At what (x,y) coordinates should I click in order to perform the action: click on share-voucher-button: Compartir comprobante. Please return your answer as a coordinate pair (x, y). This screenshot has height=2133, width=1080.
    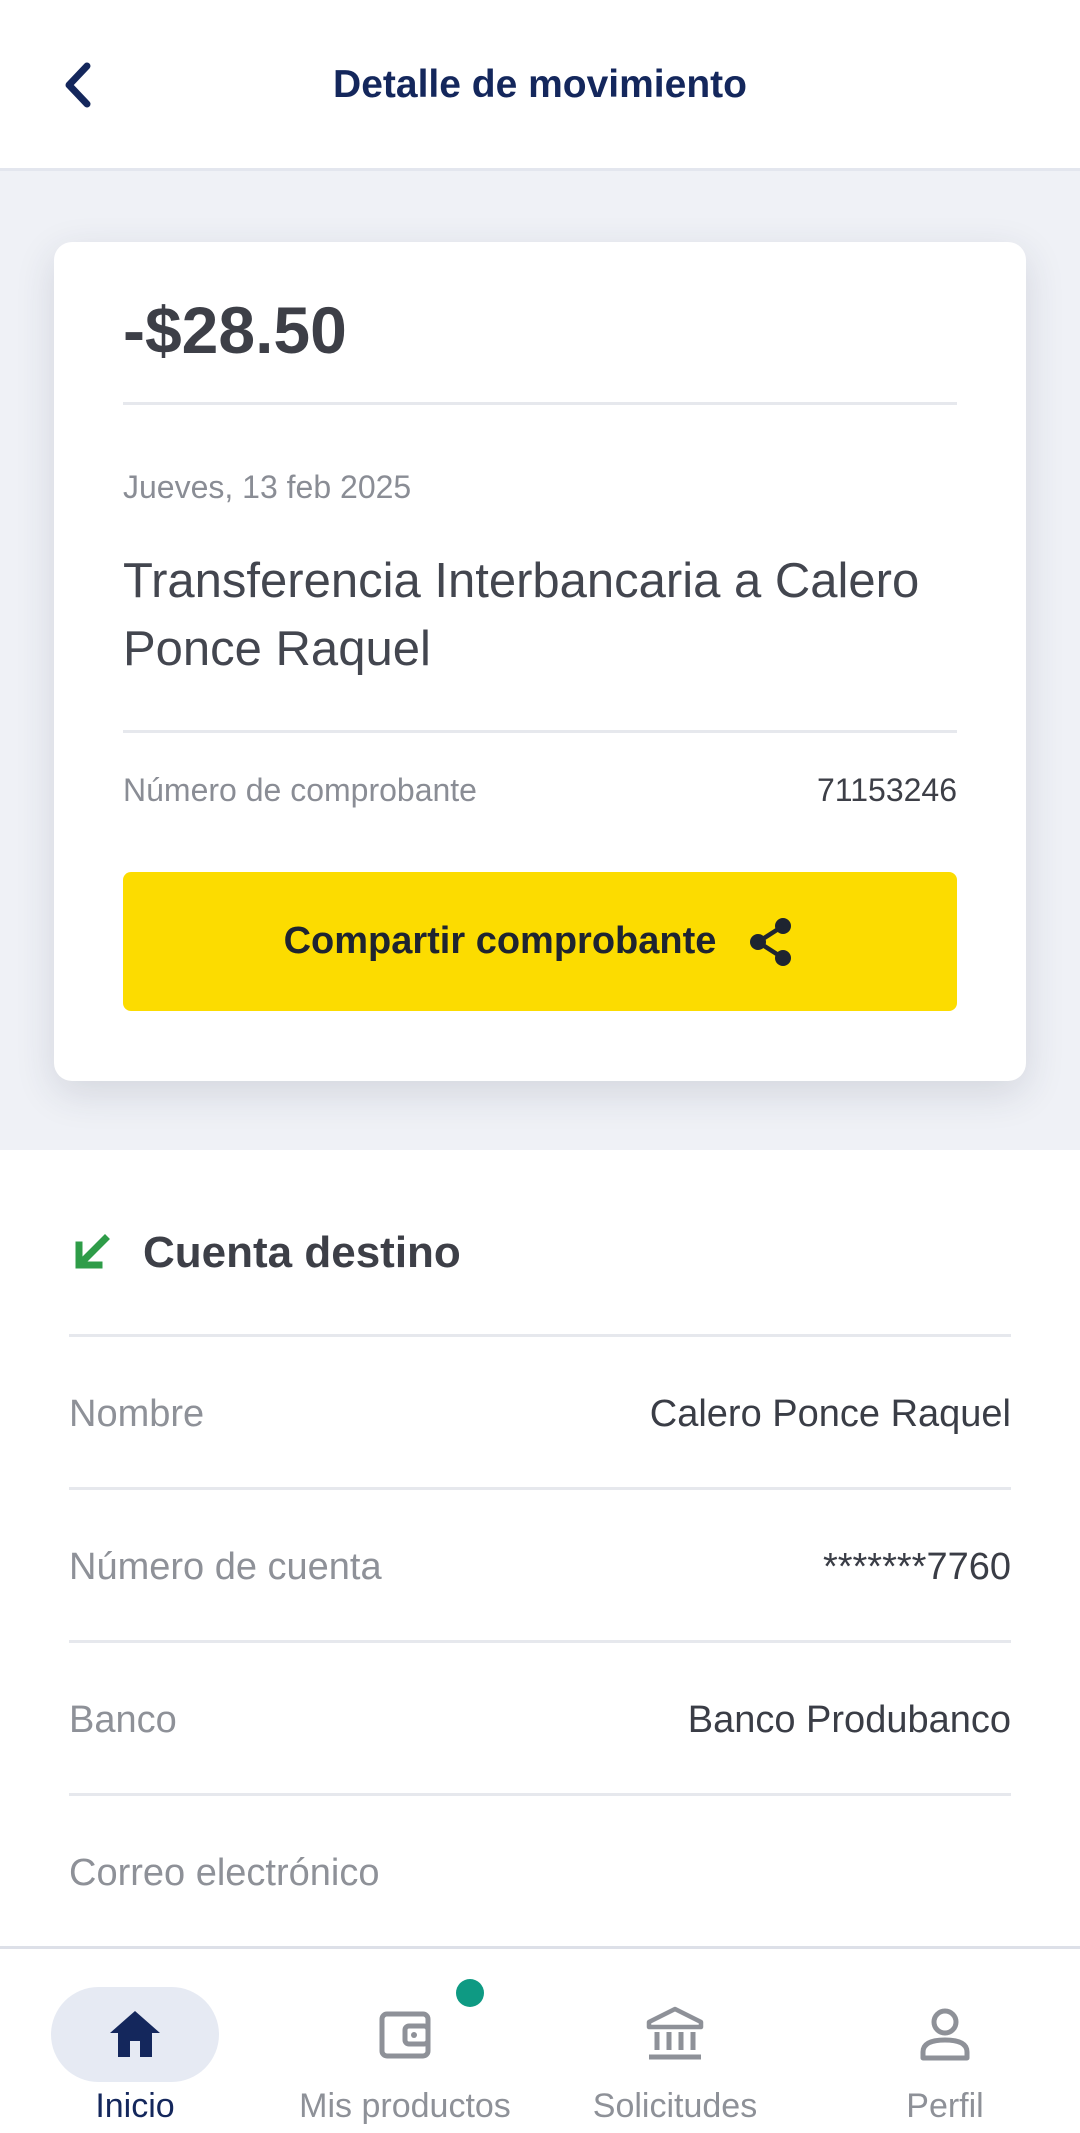
    Looking at the image, I should click on (540, 941).